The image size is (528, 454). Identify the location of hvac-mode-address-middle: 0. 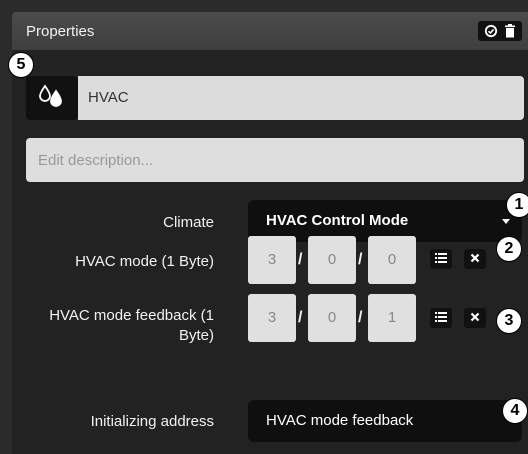
(332, 260).